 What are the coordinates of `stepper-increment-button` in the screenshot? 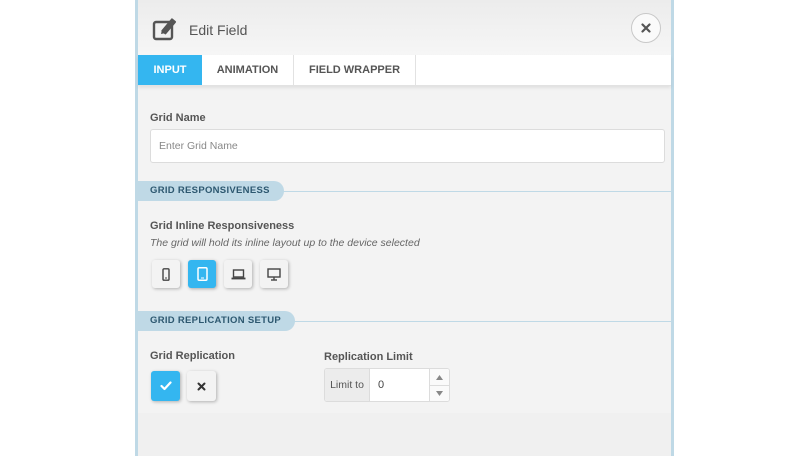 It's located at (439, 377).